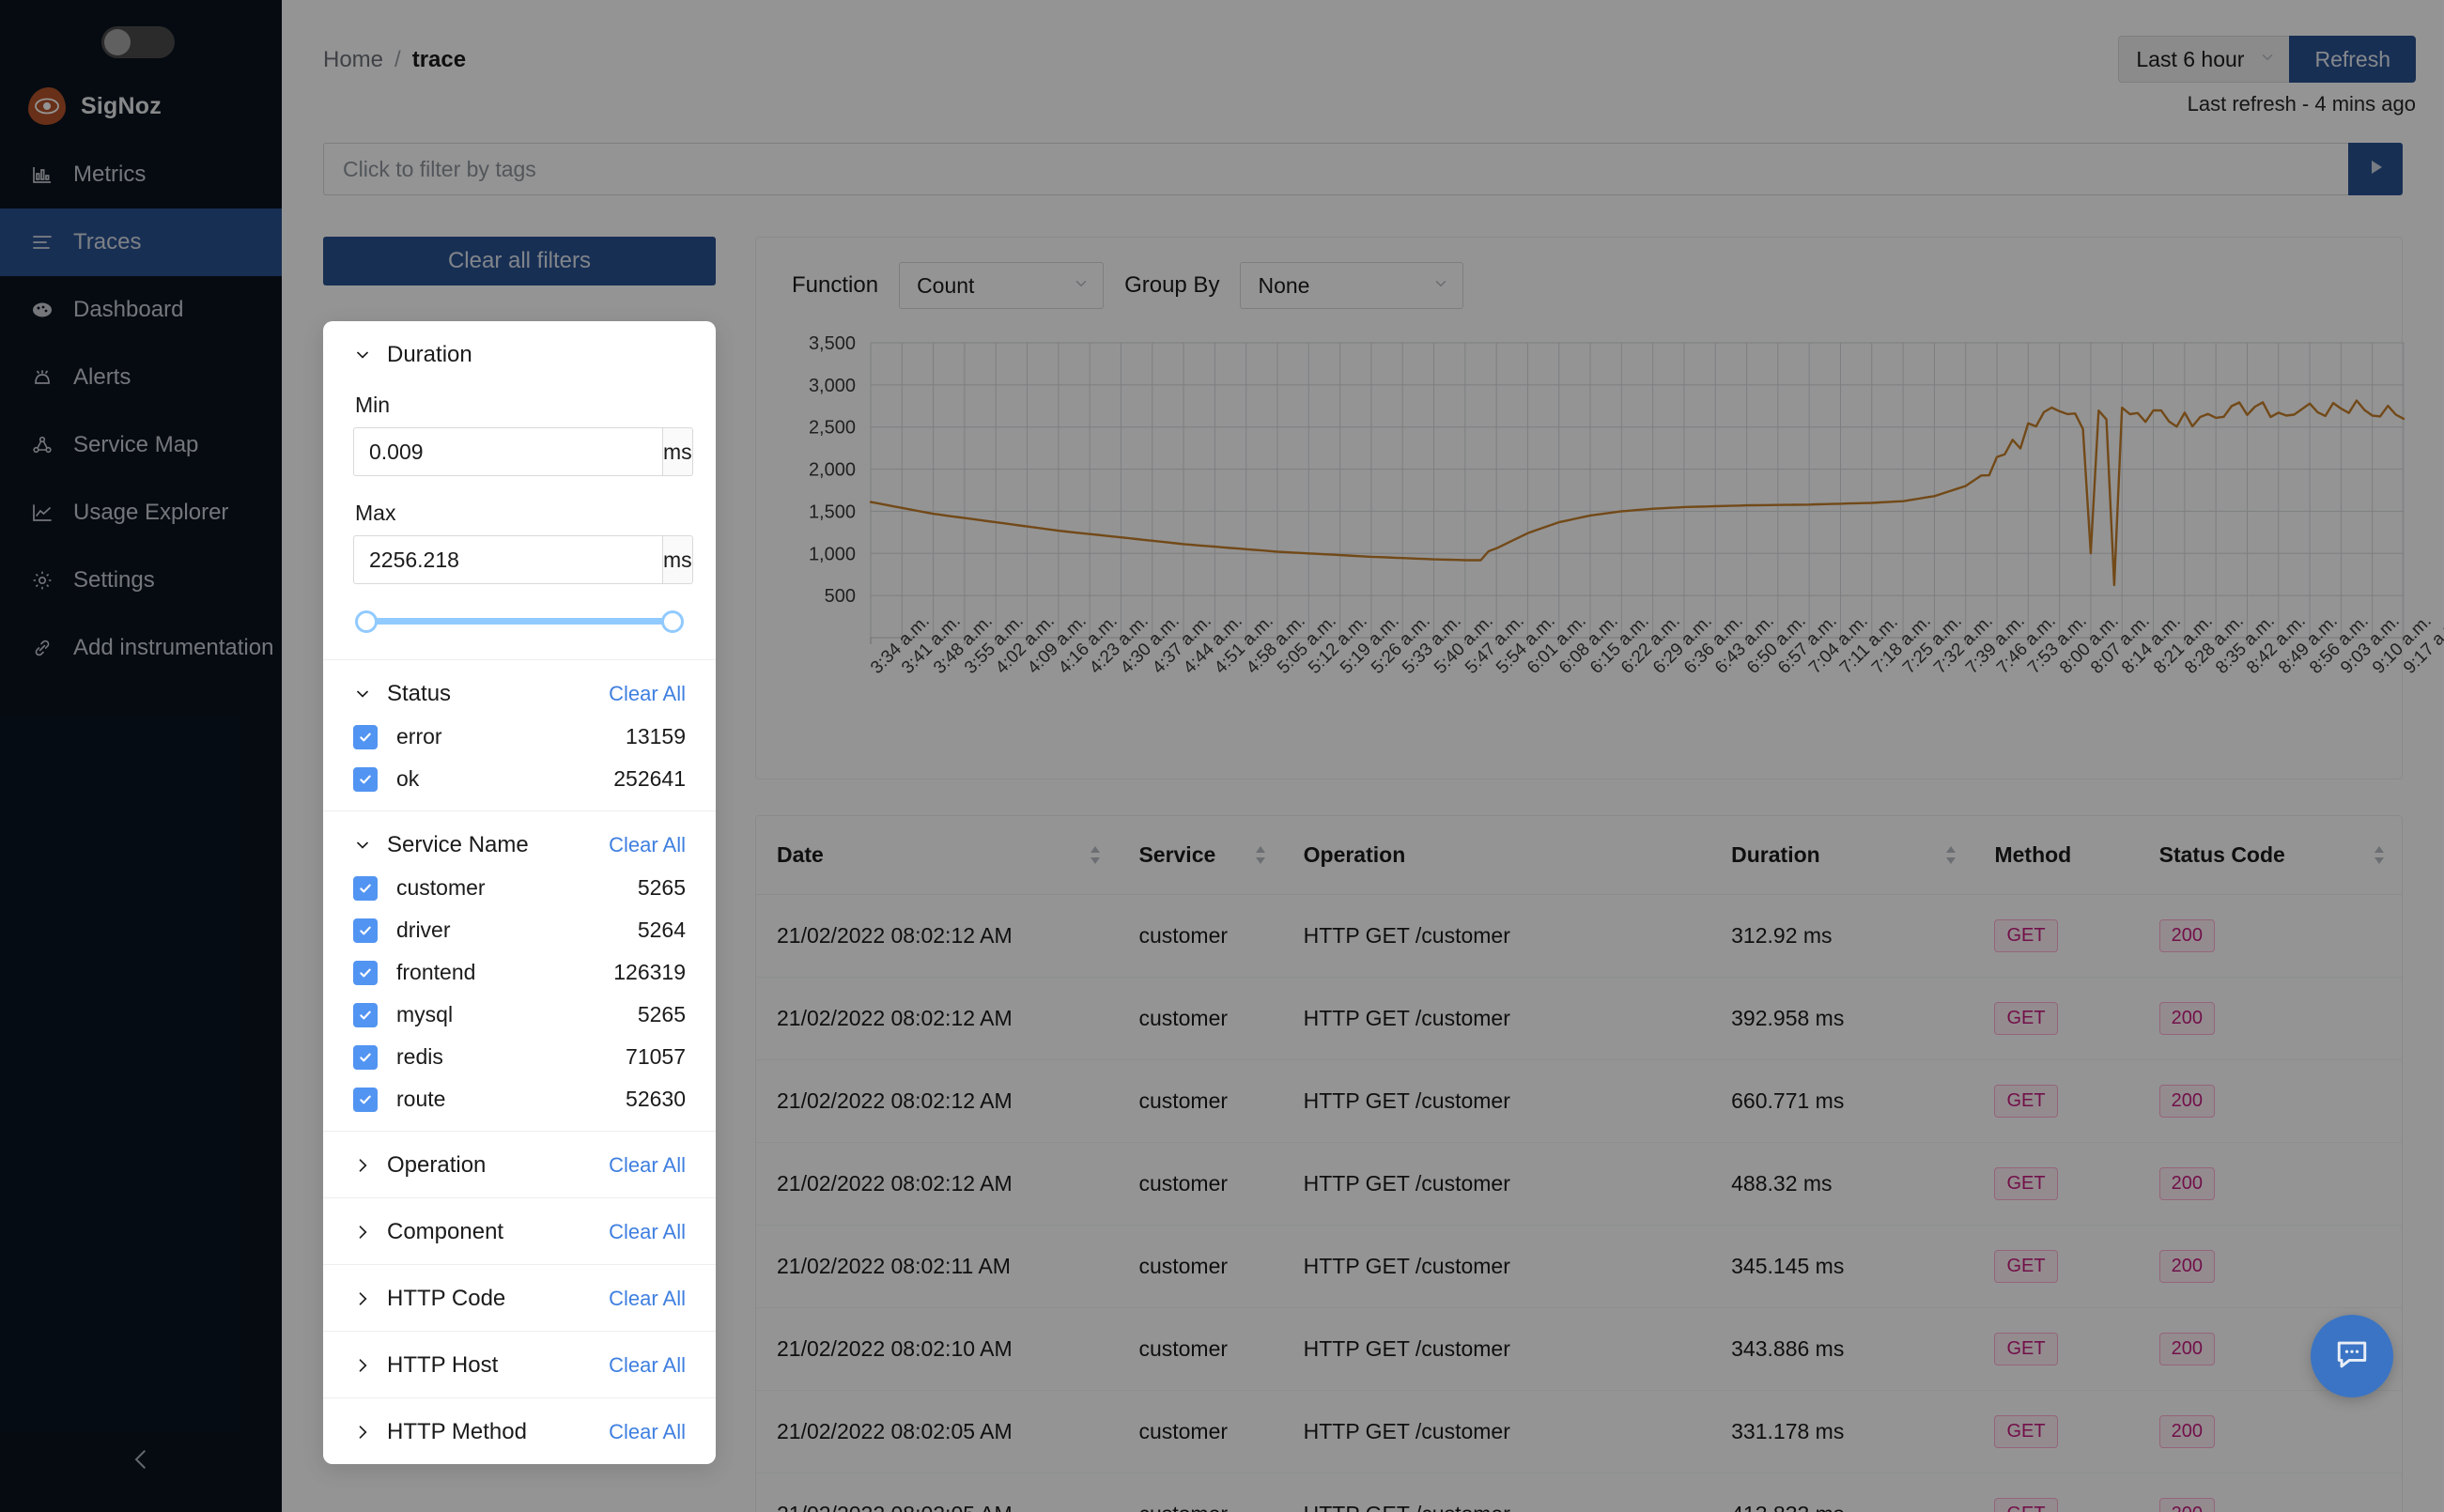  I want to click on checkbox-ok, so click(365, 779).